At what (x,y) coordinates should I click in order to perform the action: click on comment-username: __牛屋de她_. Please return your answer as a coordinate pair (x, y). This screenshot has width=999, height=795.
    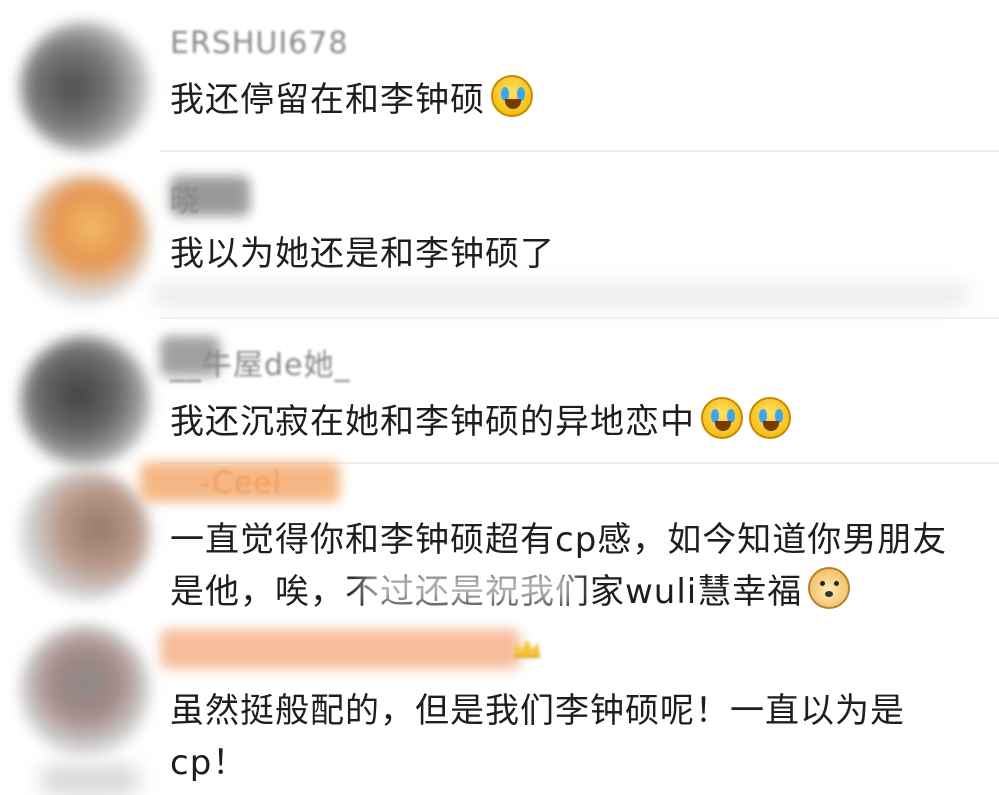
    Looking at the image, I should click on (260, 362).